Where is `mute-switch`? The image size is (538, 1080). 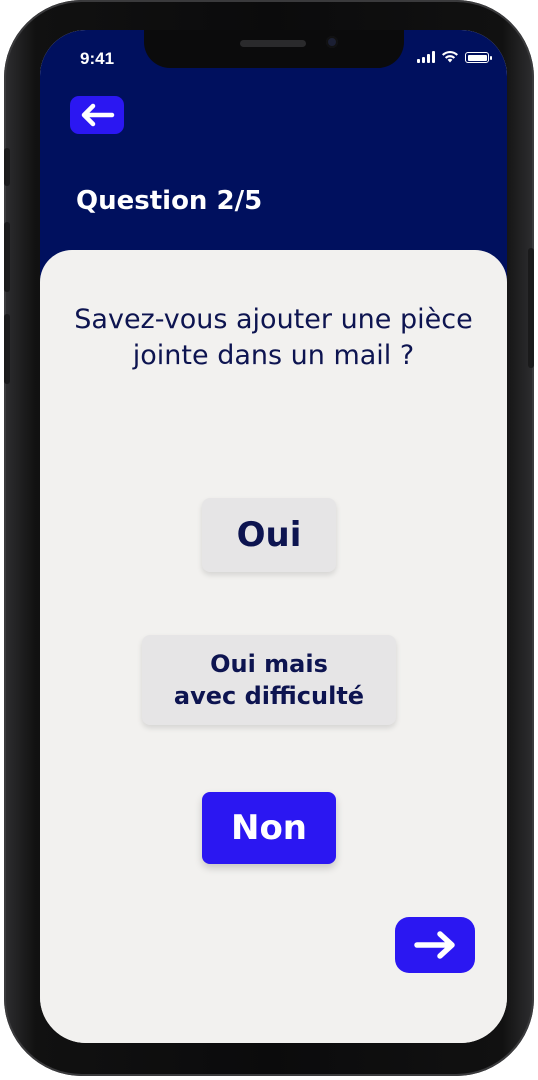 mute-switch is located at coordinates (7, 167).